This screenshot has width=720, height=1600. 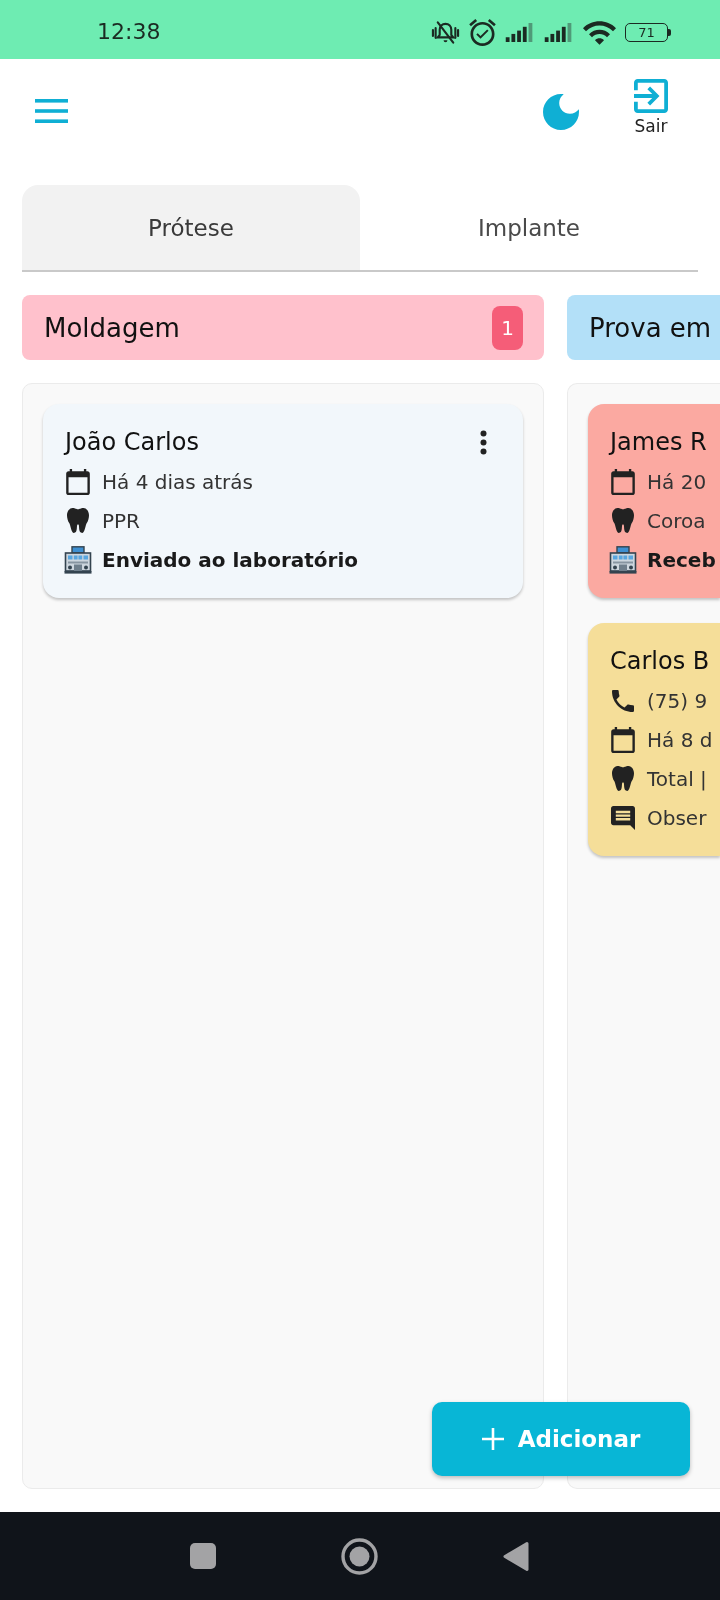 What do you see at coordinates (112, 327) in the screenshot?
I see `column-title: Moldagem` at bounding box center [112, 327].